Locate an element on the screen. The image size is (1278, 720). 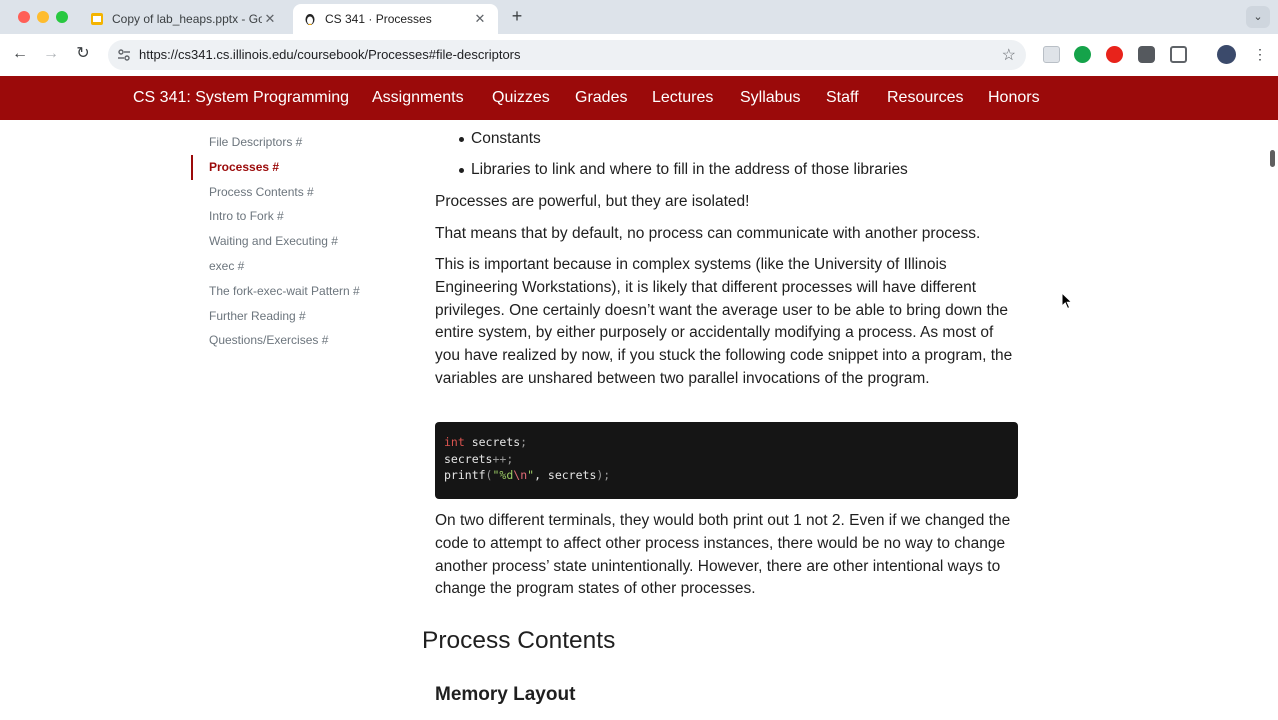
toc-item-exec: exec # is located at coordinates (291, 266).